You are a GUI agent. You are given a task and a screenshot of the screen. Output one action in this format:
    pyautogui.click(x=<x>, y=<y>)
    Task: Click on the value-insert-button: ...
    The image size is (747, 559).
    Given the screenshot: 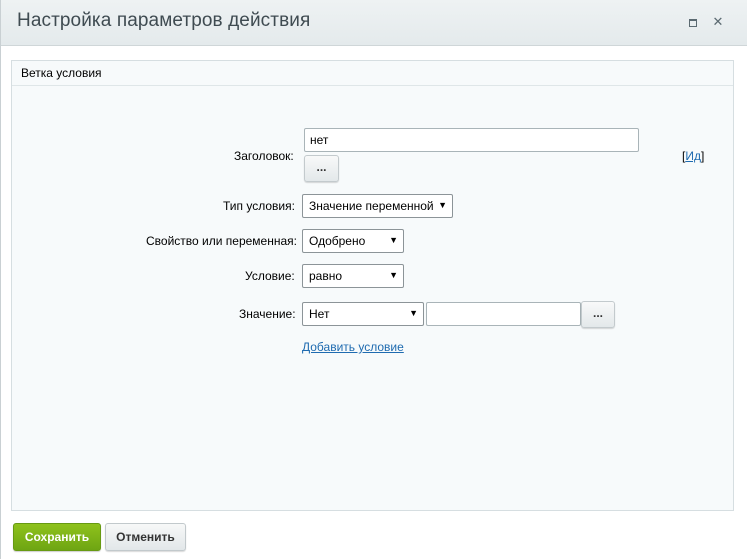 What is the action you would take?
    pyautogui.click(x=598, y=314)
    